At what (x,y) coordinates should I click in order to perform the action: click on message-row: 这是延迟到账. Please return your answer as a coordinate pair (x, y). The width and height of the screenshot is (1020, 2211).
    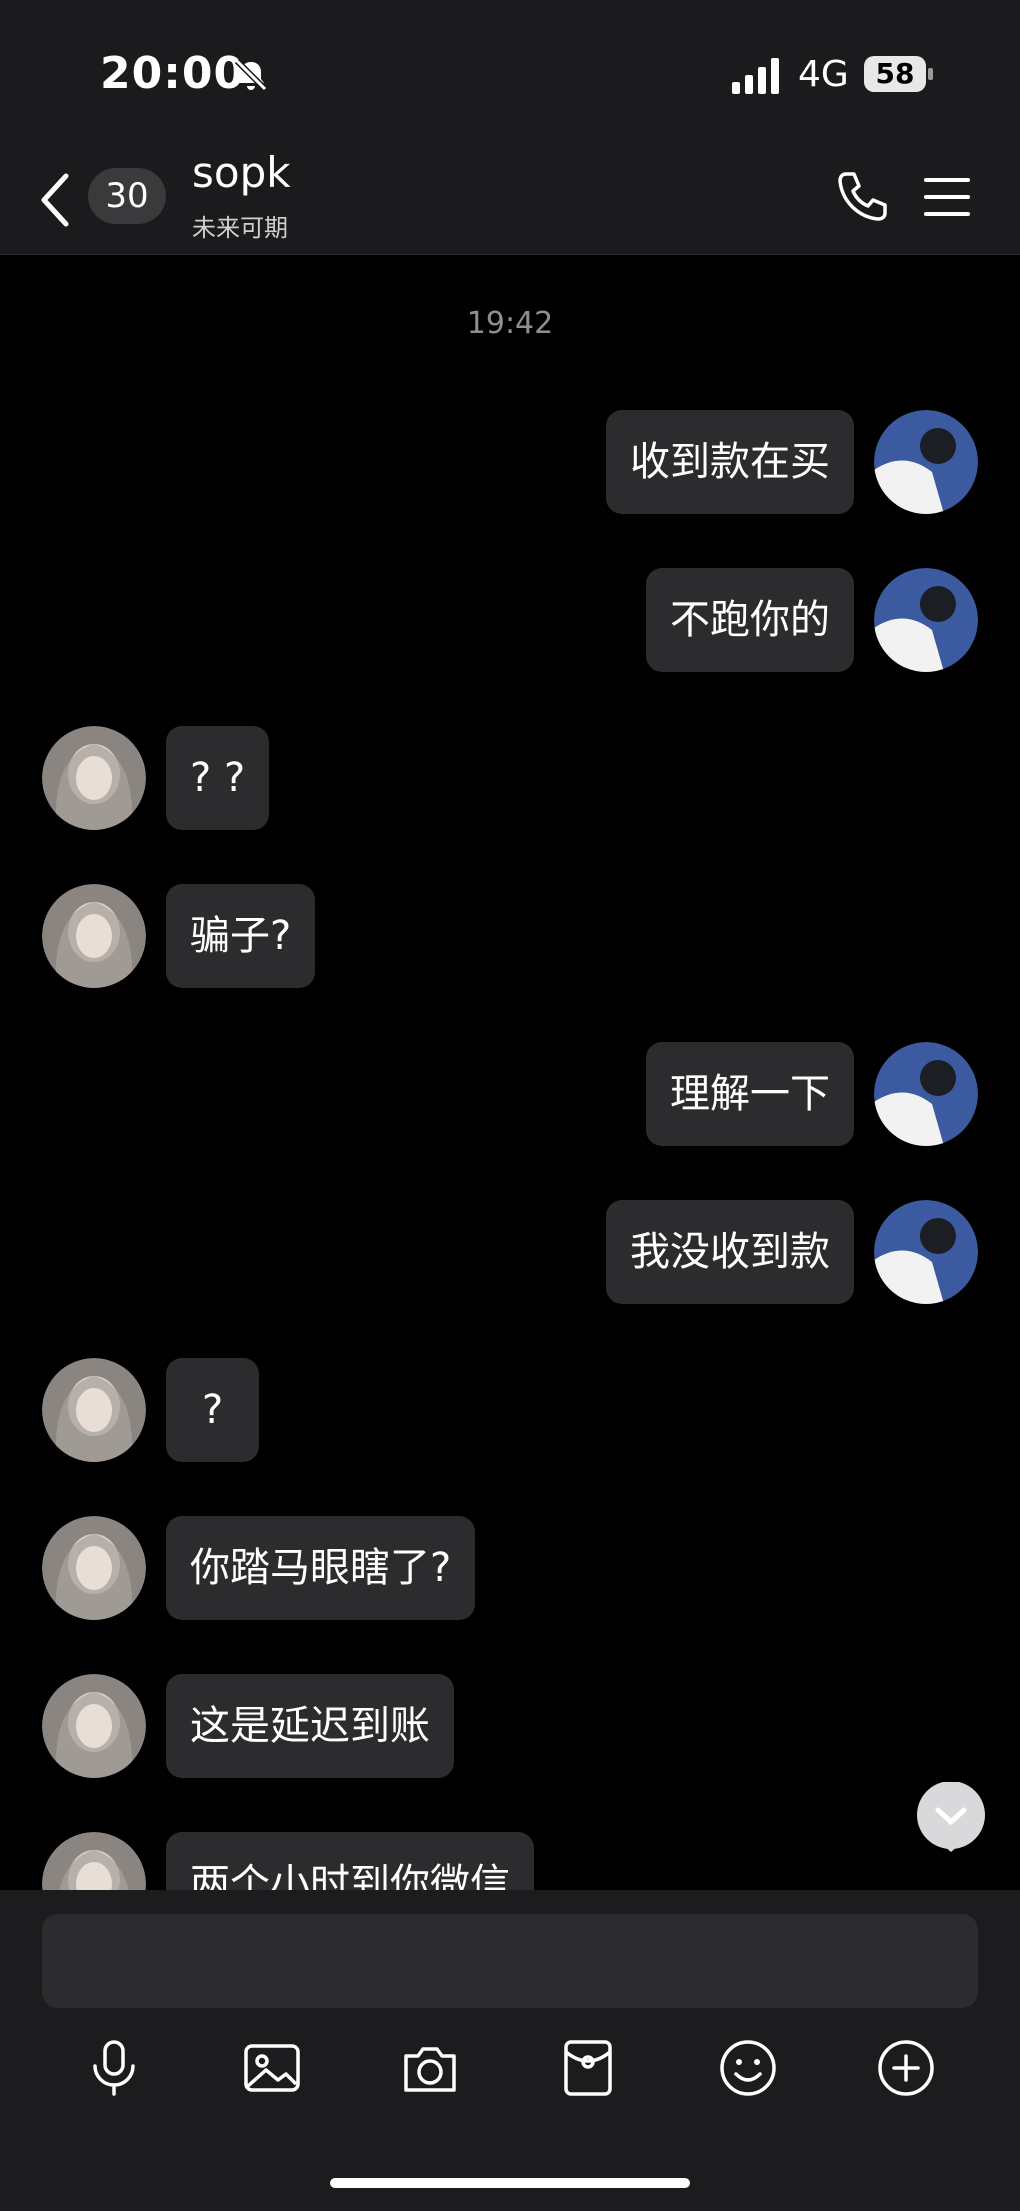
    Looking at the image, I should click on (510, 1726).